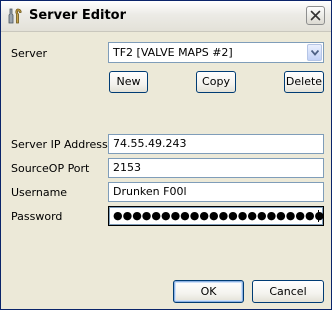  Describe the element at coordinates (208, 291) in the screenshot. I see `ok-button: OK` at that location.